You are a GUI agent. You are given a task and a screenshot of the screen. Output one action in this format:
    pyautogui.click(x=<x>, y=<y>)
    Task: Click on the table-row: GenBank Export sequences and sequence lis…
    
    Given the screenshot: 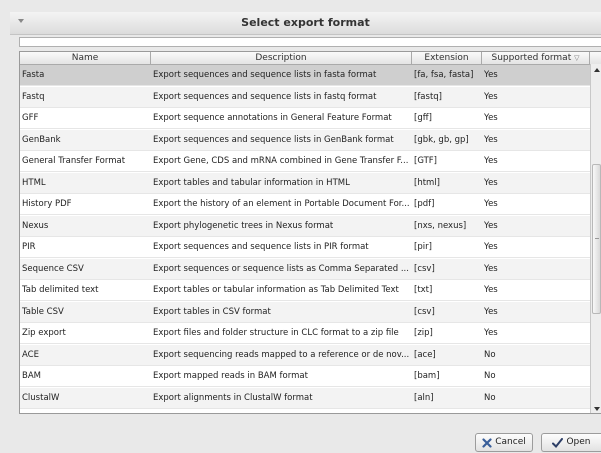 What is the action you would take?
    pyautogui.click(x=305, y=140)
    